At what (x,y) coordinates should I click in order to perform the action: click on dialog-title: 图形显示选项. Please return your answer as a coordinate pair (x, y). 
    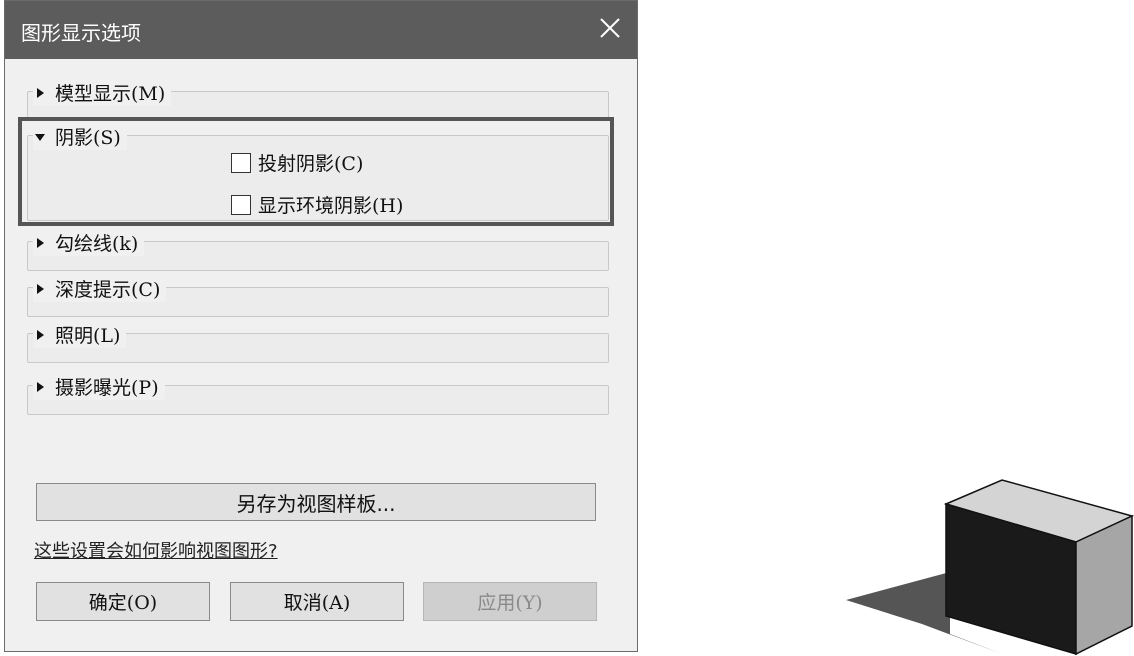
    Looking at the image, I should click on (81, 33).